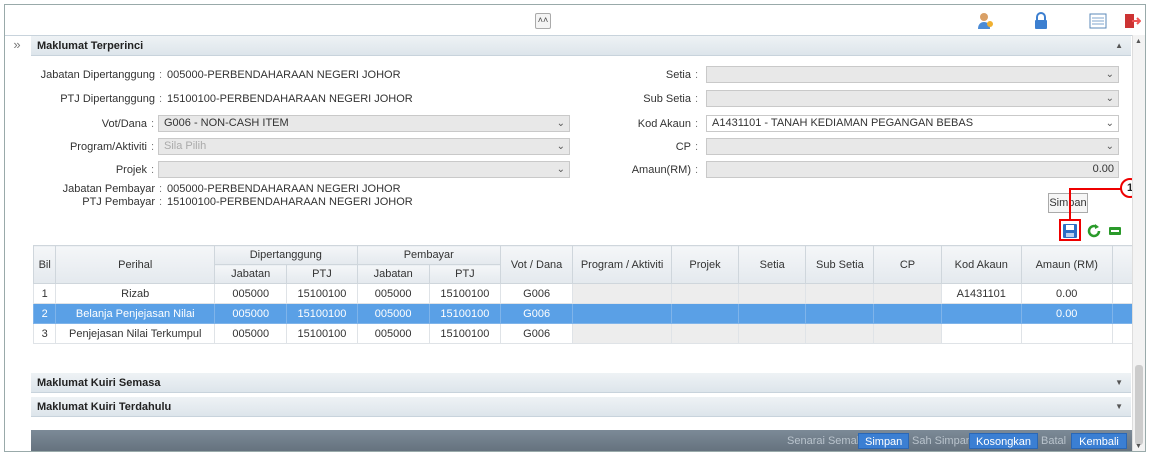 The width and height of the screenshot is (1152, 455). I want to click on minus-icon, so click(1115, 231).